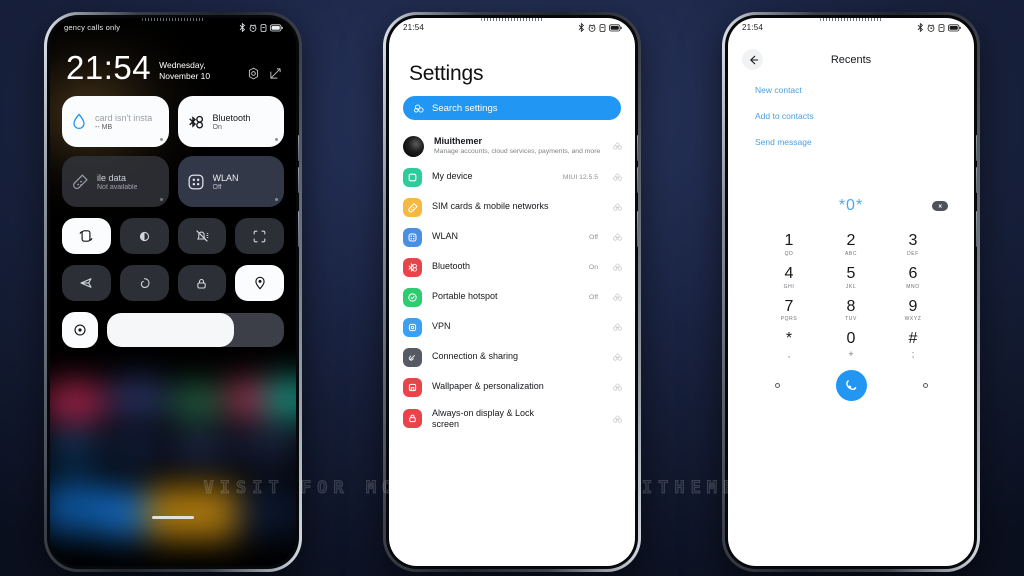 The image size is (1024, 576). I want to click on row-value: MIUI 12.5.5, so click(580, 177).